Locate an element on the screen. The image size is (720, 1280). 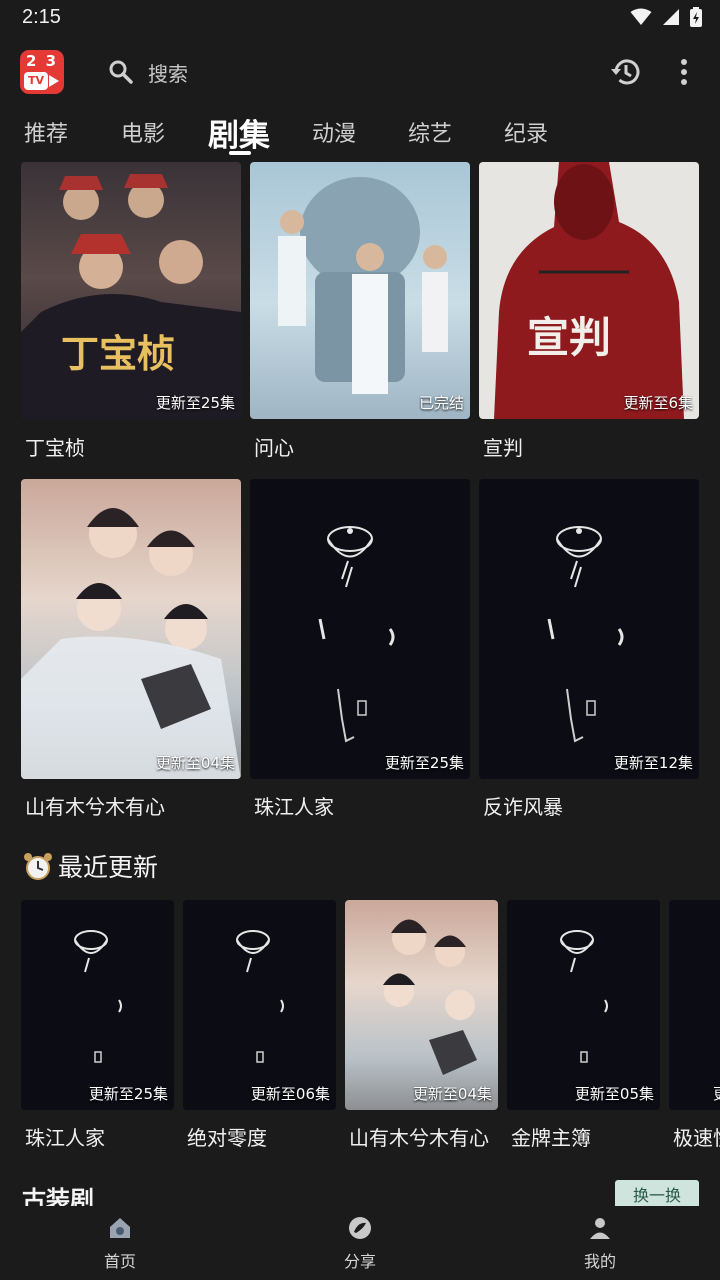
show-card: 更新至25集 珠江人家 is located at coordinates (360, 649).